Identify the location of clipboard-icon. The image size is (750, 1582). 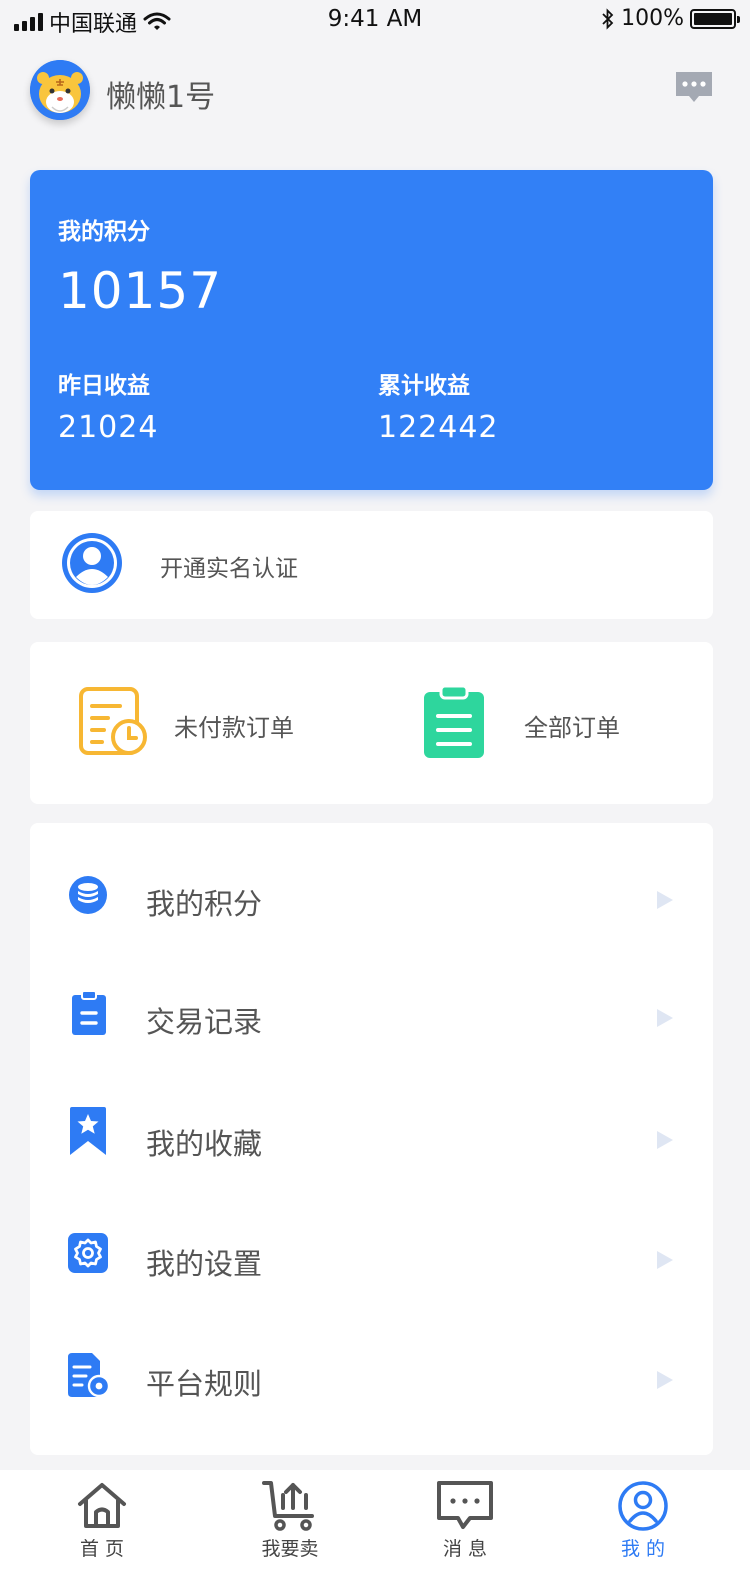
(89, 1013).